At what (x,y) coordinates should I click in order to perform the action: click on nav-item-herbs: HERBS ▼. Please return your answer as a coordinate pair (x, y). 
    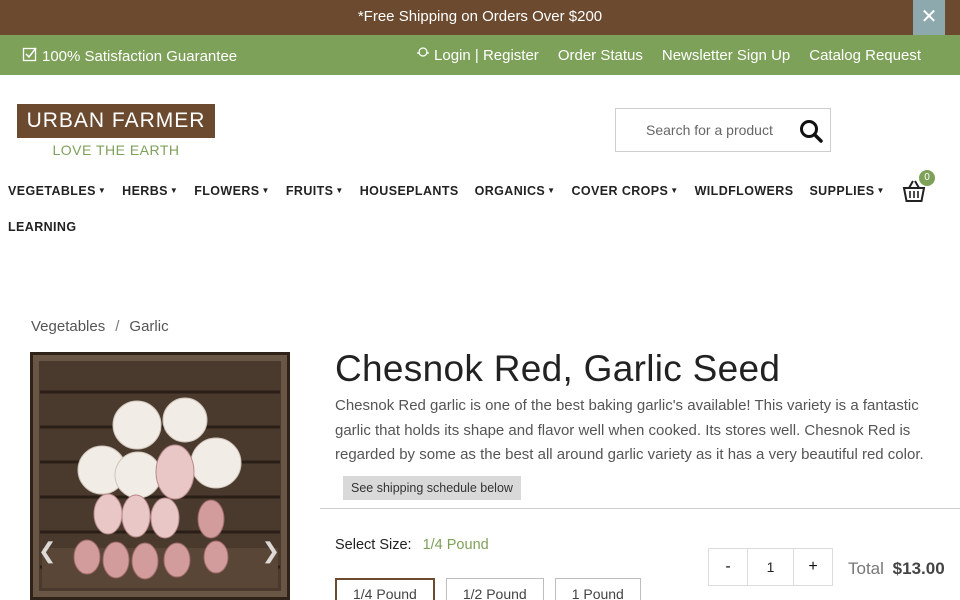
    Looking at the image, I should click on (150, 191).